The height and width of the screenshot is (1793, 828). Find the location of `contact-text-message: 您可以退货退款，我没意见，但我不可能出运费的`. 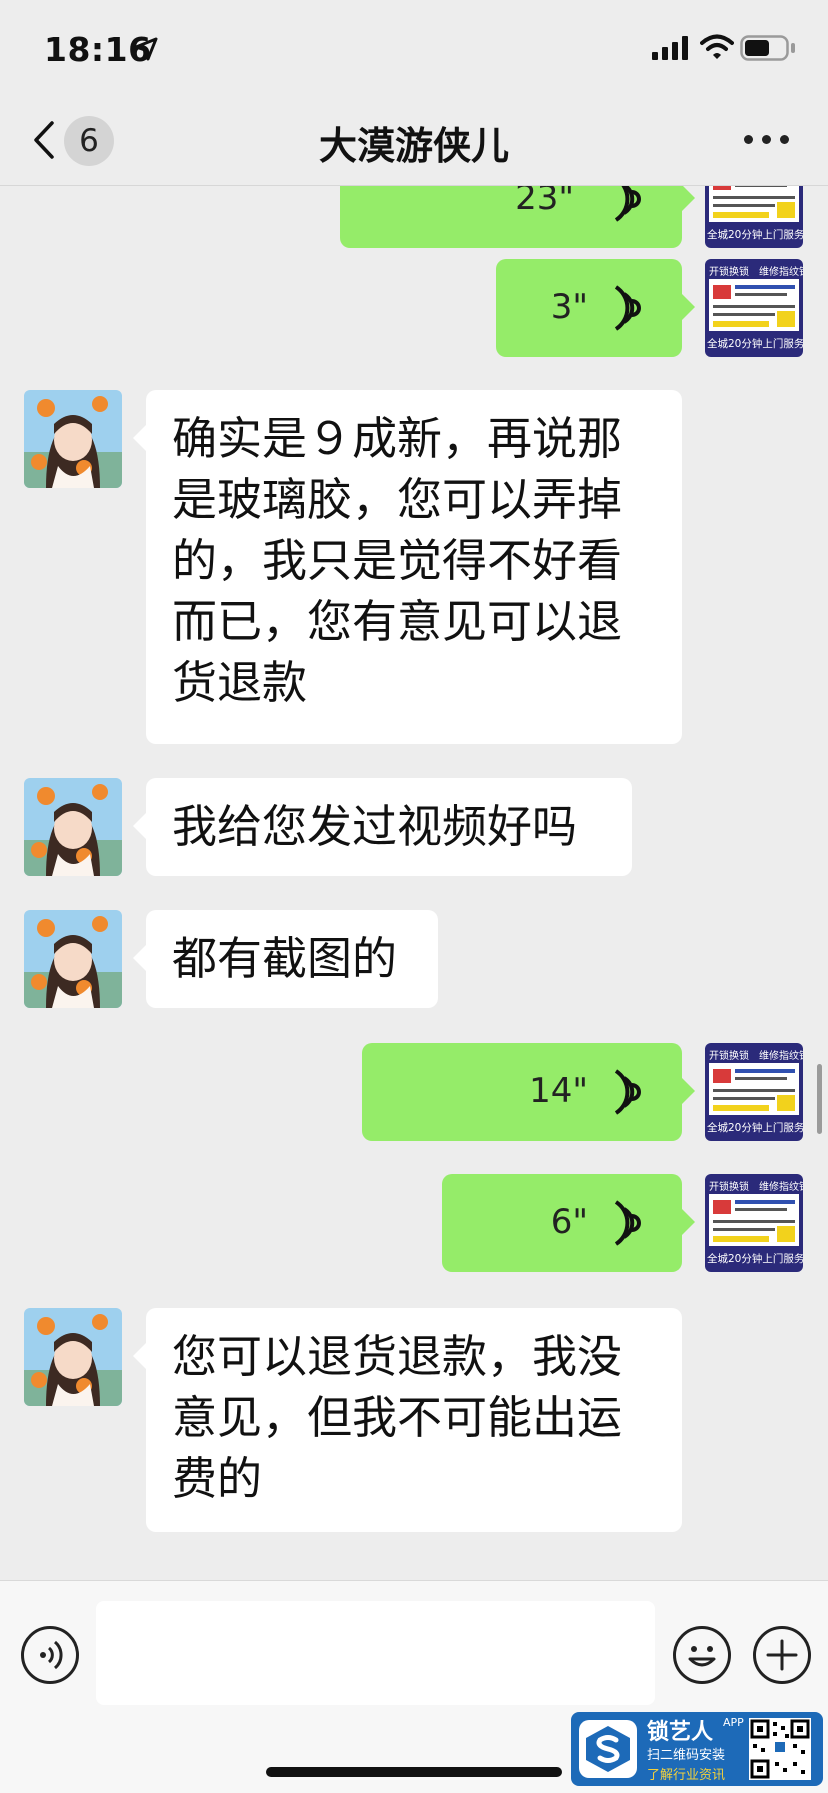

contact-text-message: 您可以退货退款，我没意见，但我不可能出运费的 is located at coordinates (407, 1420).